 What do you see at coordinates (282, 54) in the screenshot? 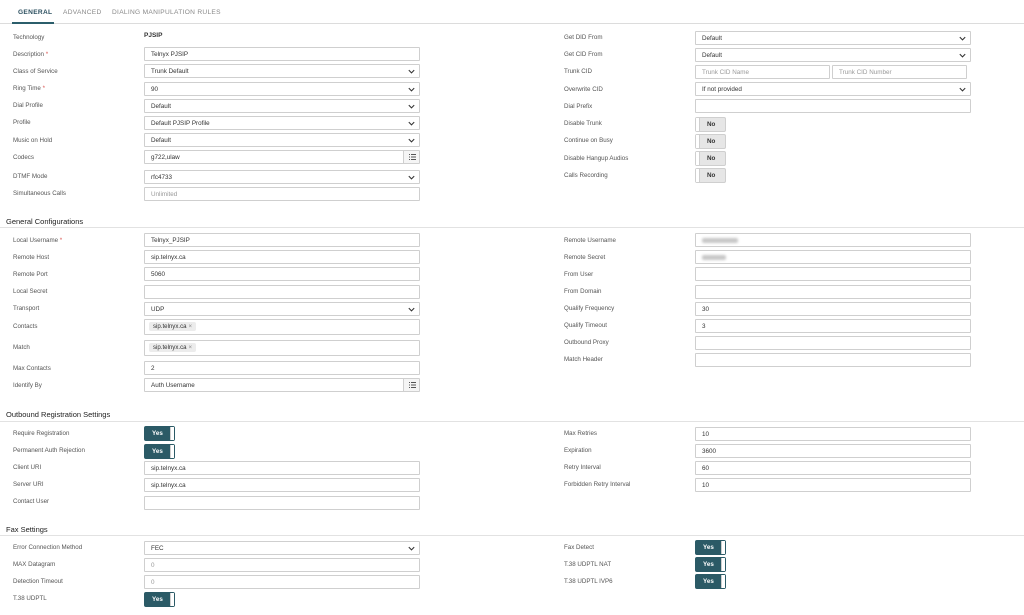
I see `description-input: Telnyx PJSIP` at bounding box center [282, 54].